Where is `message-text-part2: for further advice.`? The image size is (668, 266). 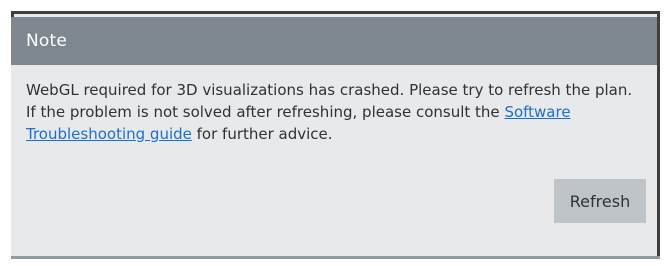 message-text-part2: for further advice. is located at coordinates (262, 134).